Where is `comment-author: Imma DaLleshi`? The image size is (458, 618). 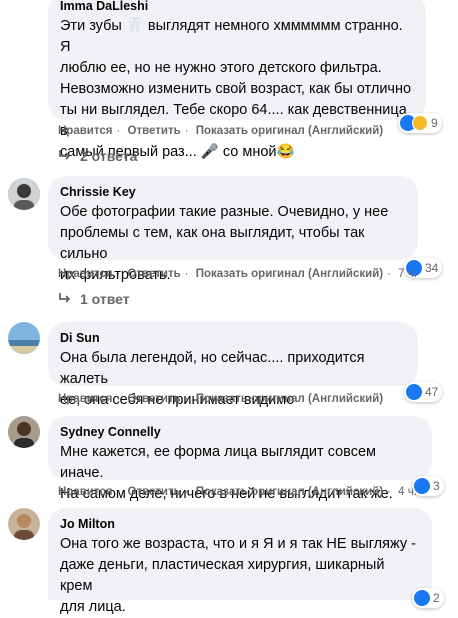 comment-author: Imma DaLleshi is located at coordinates (237, 7).